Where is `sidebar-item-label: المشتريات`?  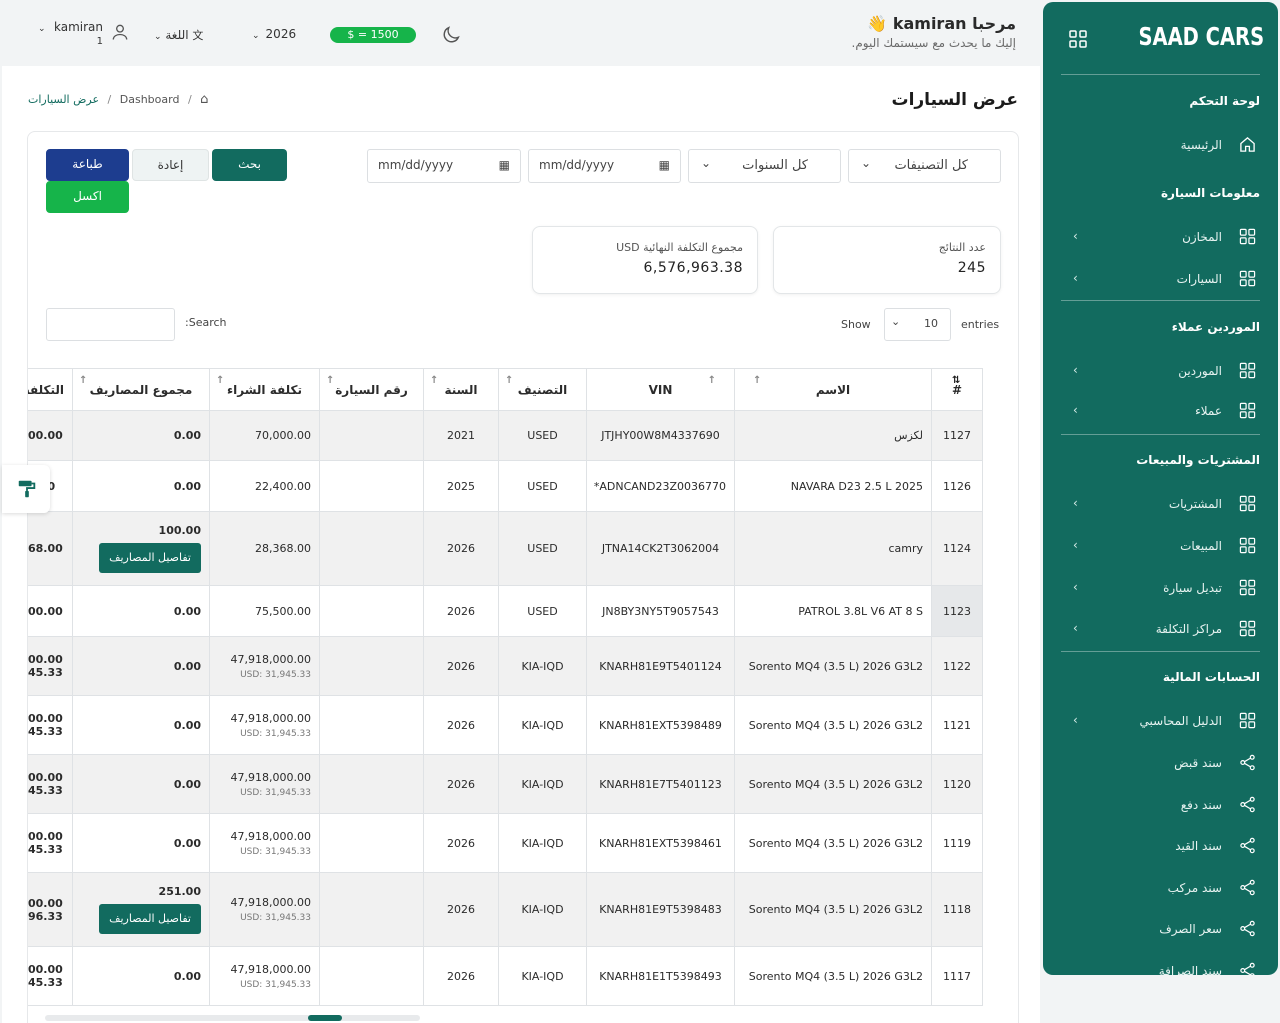
sidebar-item-label: المشتريات is located at coordinates (1195, 504).